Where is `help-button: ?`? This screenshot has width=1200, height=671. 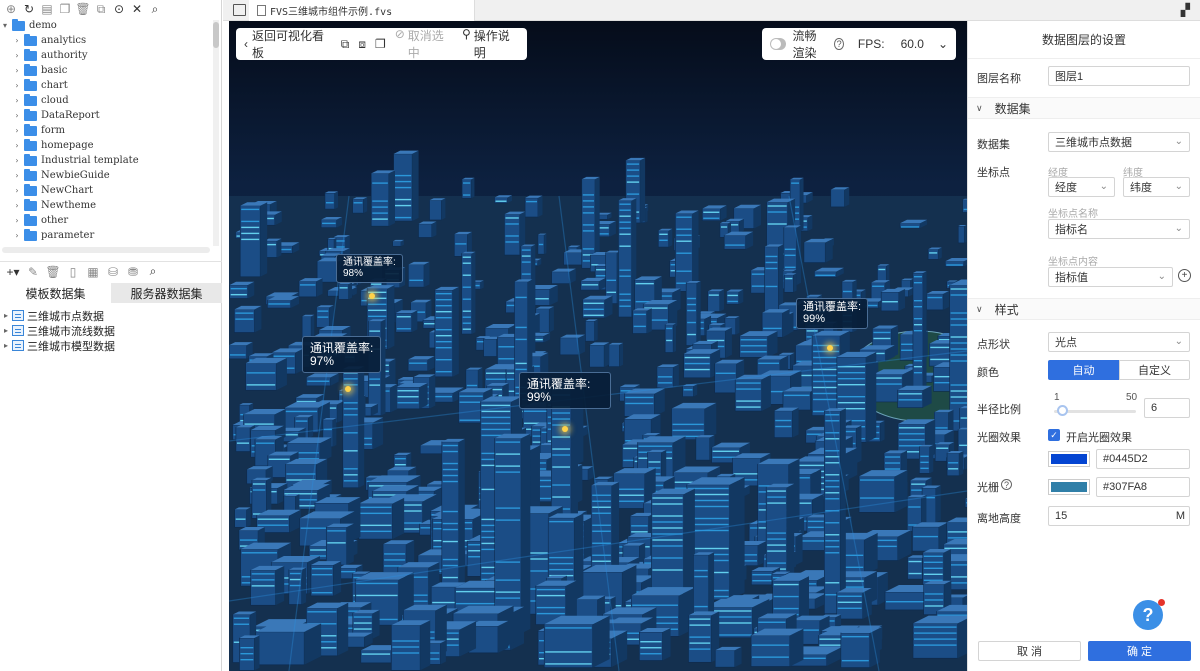 help-button: ? is located at coordinates (1149, 614).